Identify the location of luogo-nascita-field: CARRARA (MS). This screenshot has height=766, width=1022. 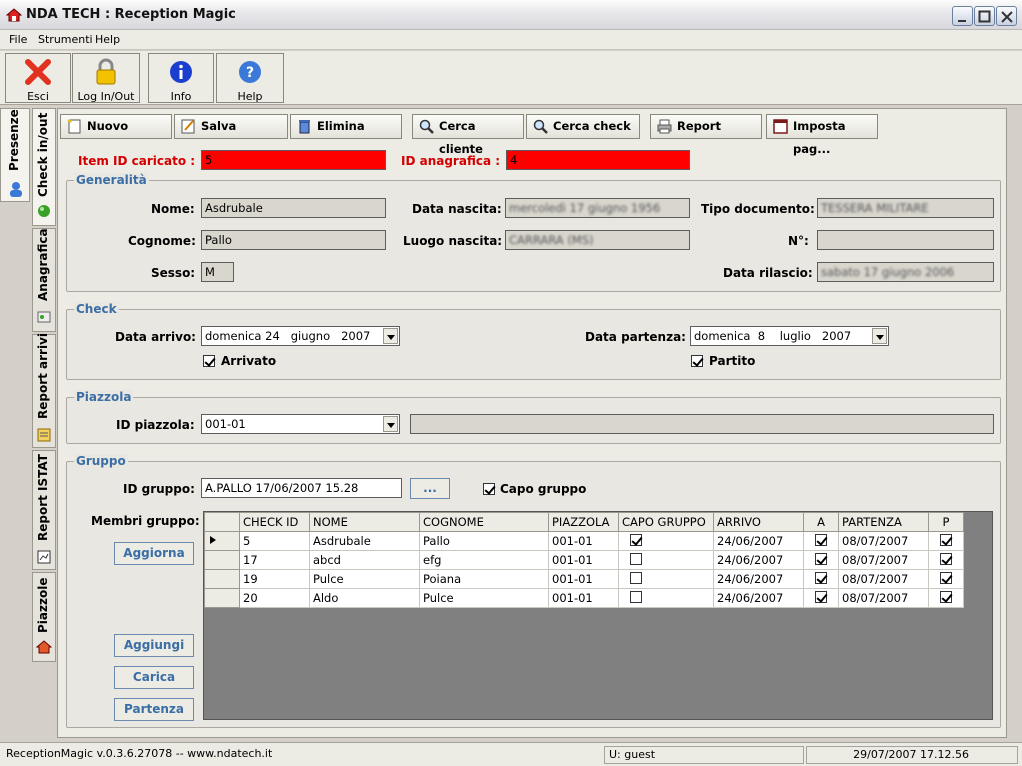
(597, 240).